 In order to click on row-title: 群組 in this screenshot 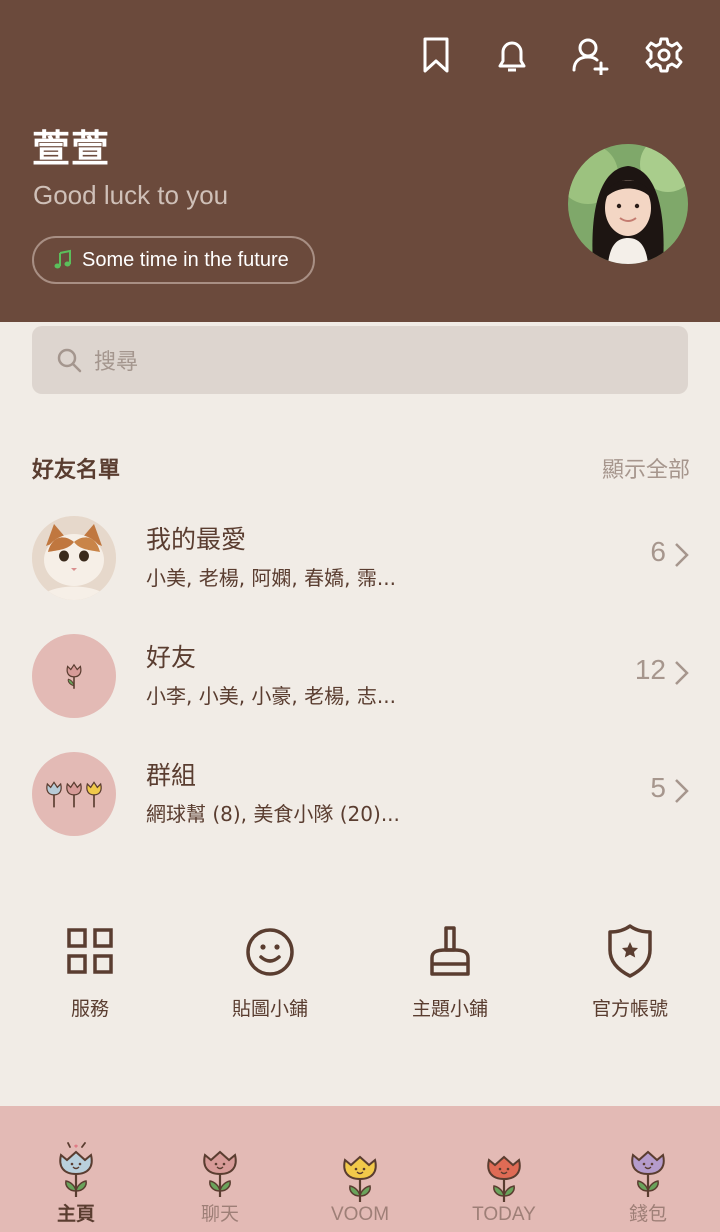, I will do `click(171, 775)`.